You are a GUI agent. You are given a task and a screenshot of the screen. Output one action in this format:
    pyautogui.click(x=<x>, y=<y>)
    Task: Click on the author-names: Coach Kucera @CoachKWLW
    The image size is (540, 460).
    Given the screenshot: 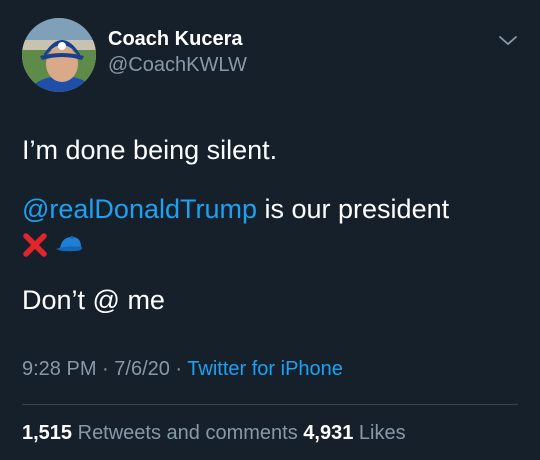 What is the action you would take?
    pyautogui.click(x=177, y=52)
    